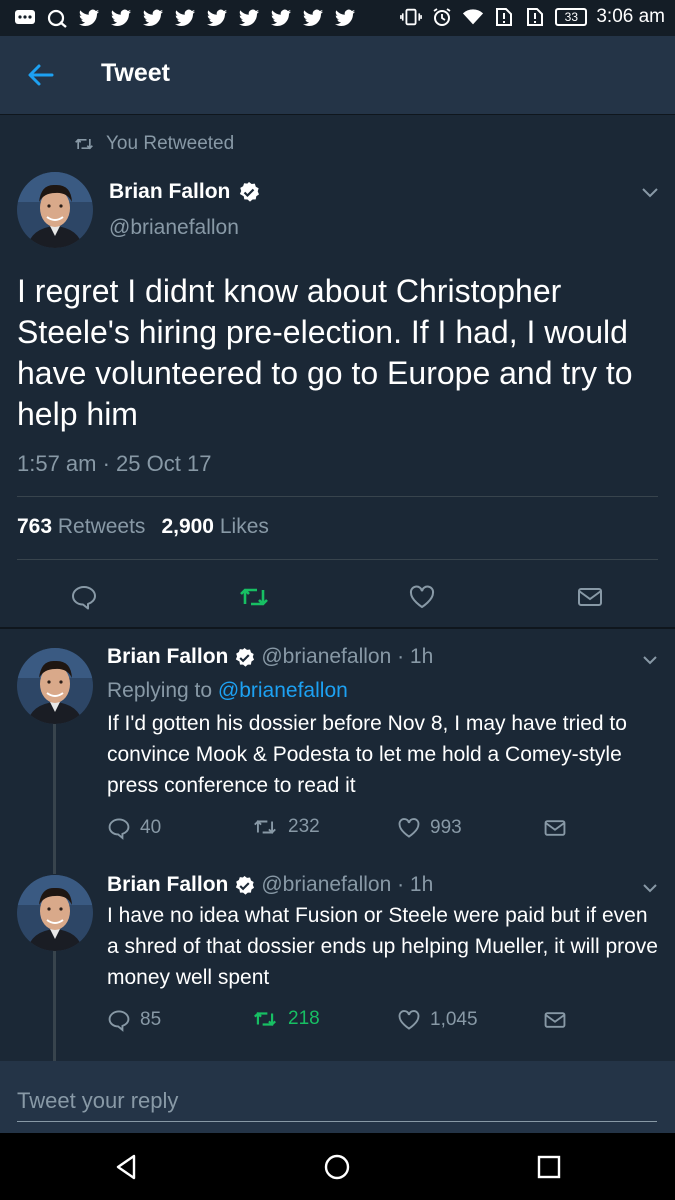  I want to click on retweet-count: 232, so click(304, 826).